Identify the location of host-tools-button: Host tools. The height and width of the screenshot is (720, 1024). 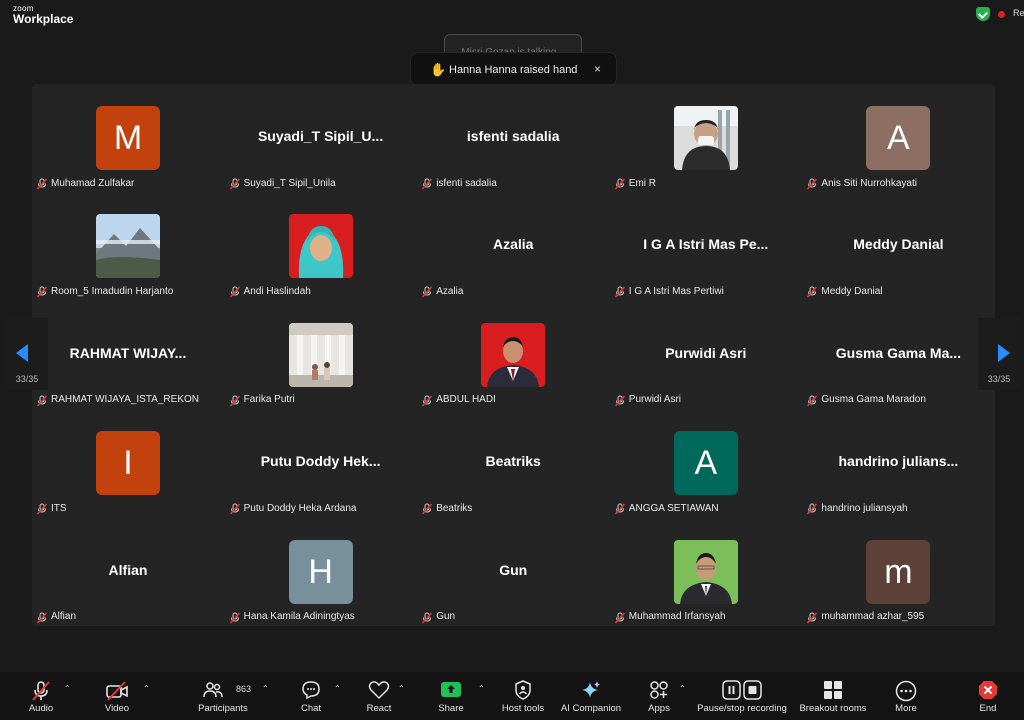
(523, 696).